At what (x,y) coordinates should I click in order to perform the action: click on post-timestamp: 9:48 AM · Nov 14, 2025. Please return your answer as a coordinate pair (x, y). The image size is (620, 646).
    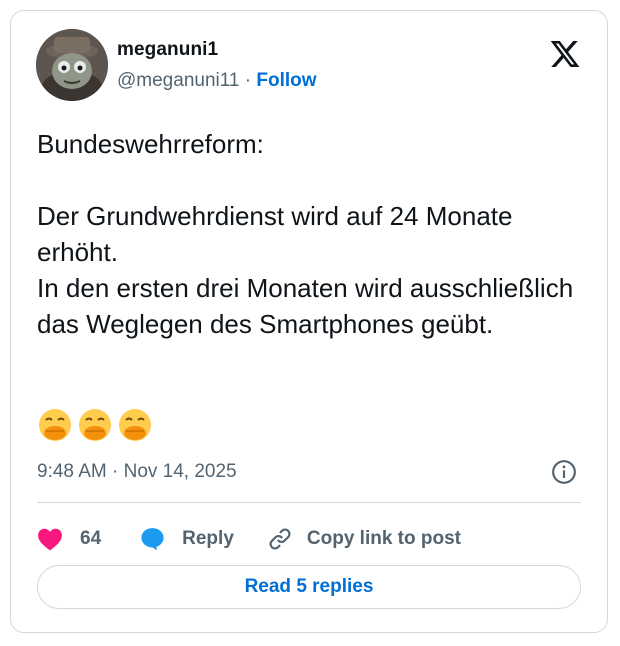
    Looking at the image, I should click on (137, 472).